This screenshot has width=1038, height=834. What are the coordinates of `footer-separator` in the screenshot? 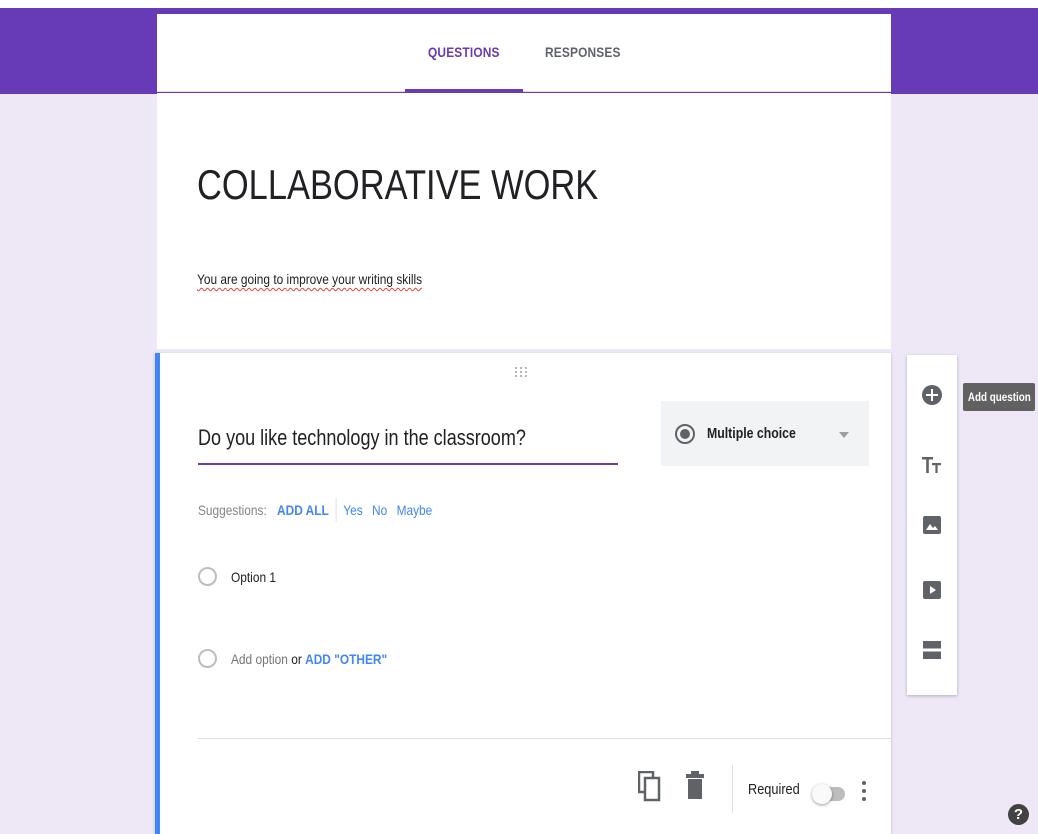 It's located at (732, 789).